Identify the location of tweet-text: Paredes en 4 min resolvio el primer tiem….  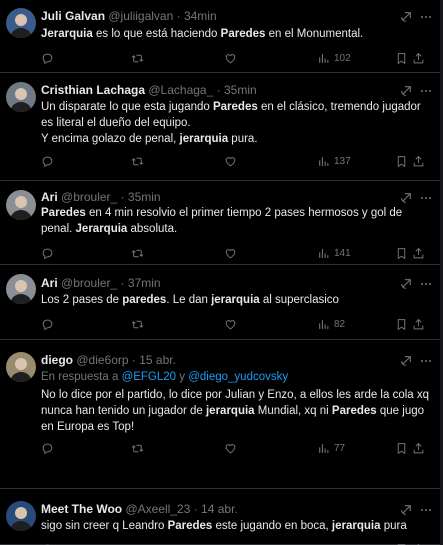
(238, 221).